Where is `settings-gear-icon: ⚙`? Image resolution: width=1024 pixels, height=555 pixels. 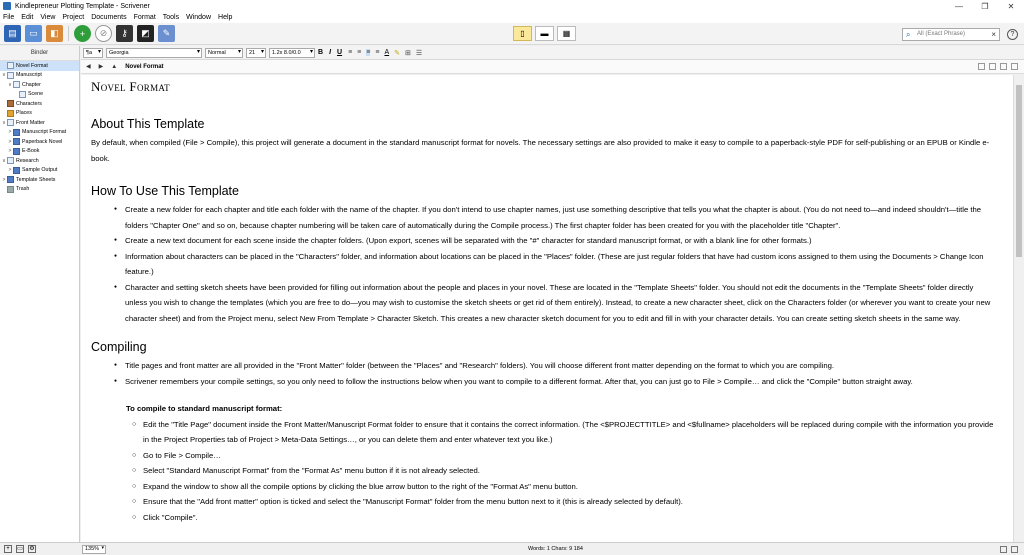 settings-gear-icon: ⚙ is located at coordinates (32, 549).